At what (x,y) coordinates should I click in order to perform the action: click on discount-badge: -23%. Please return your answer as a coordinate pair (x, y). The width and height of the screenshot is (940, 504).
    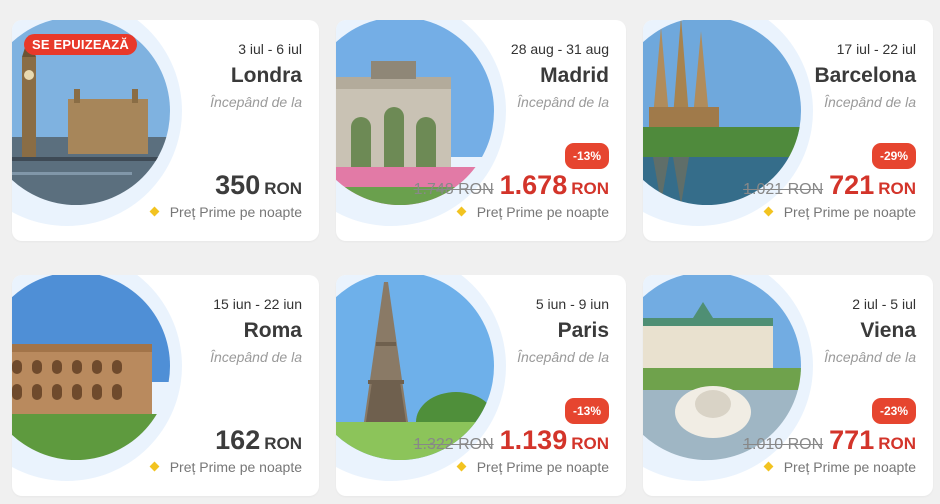
    Looking at the image, I should click on (893, 411).